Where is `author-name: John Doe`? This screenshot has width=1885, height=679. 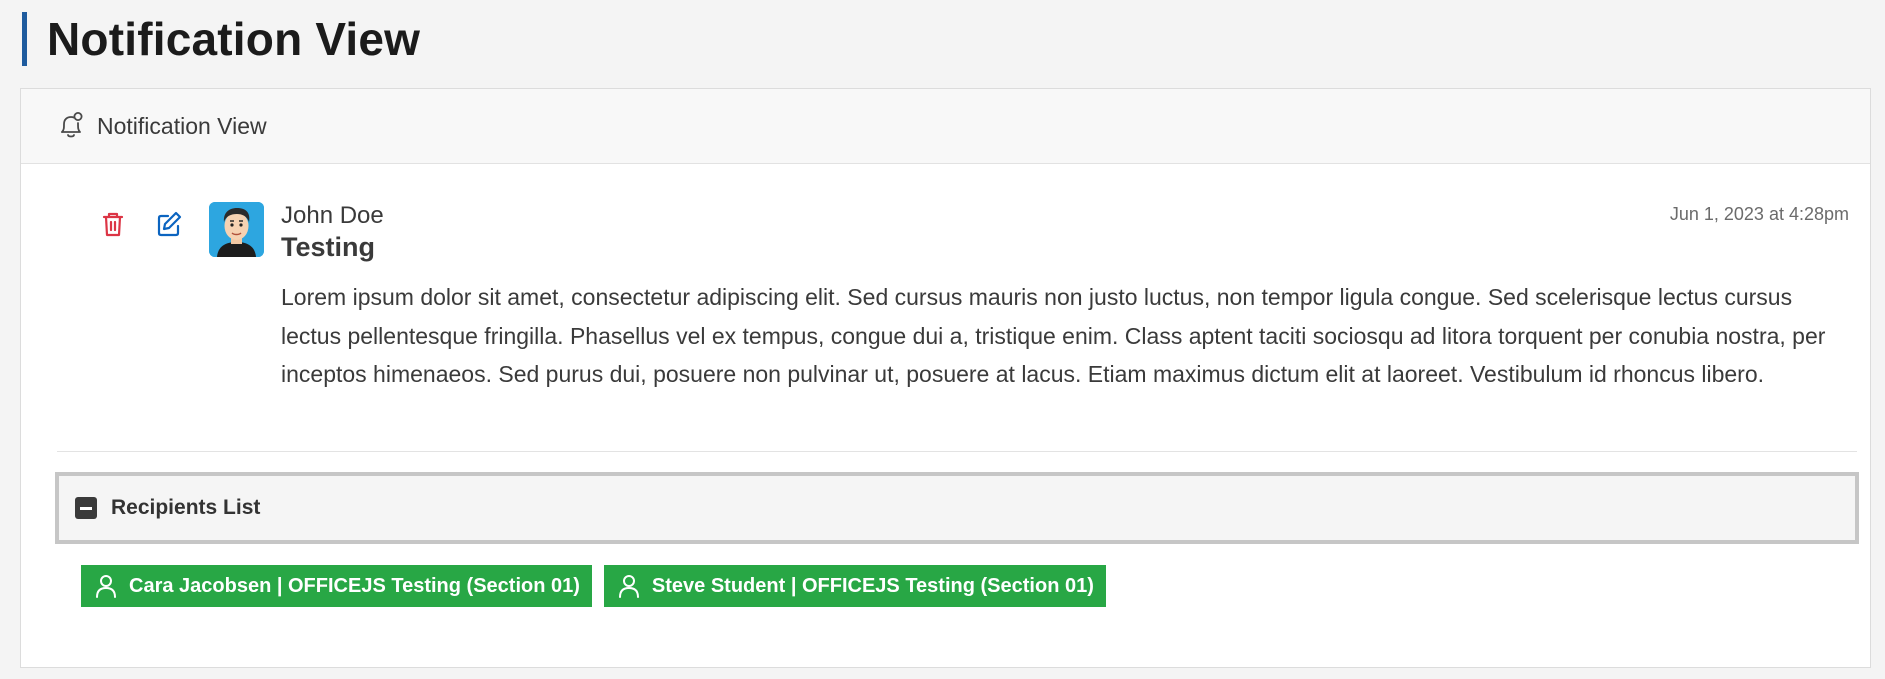
author-name: John Doe is located at coordinates (332, 215).